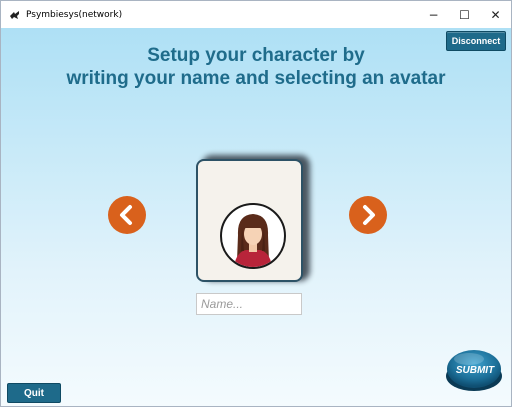  I want to click on window-controls: − ☐ ✕, so click(464, 14).